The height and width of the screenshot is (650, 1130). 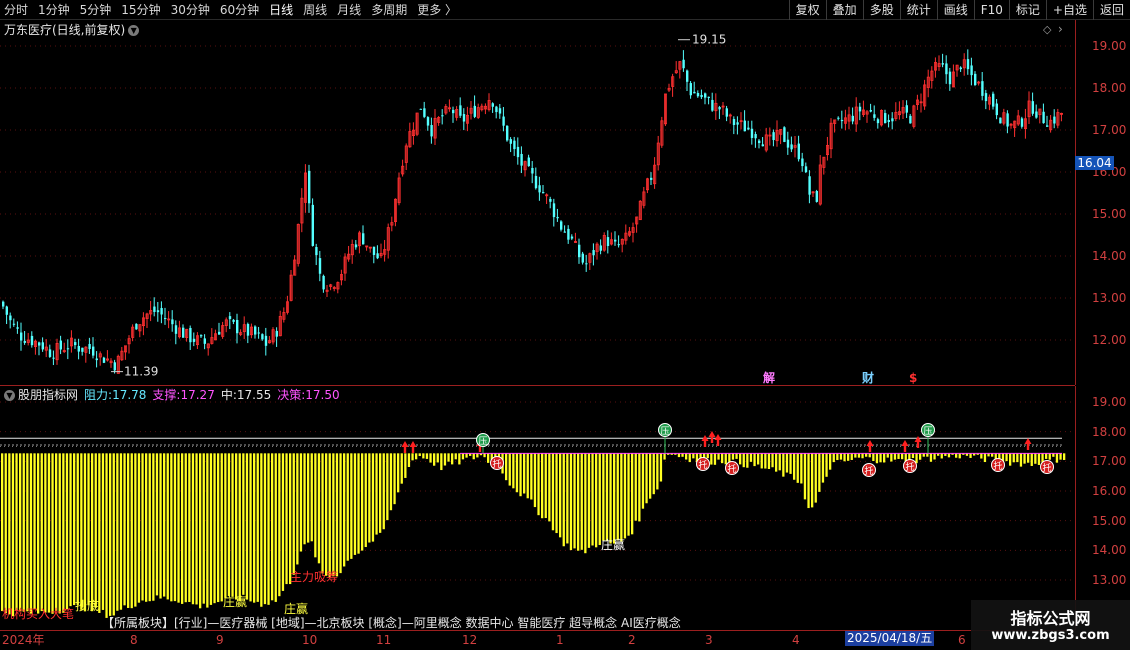 What do you see at coordinates (1109, 491) in the screenshot?
I see `indicator-axis-label: 16.00` at bounding box center [1109, 491].